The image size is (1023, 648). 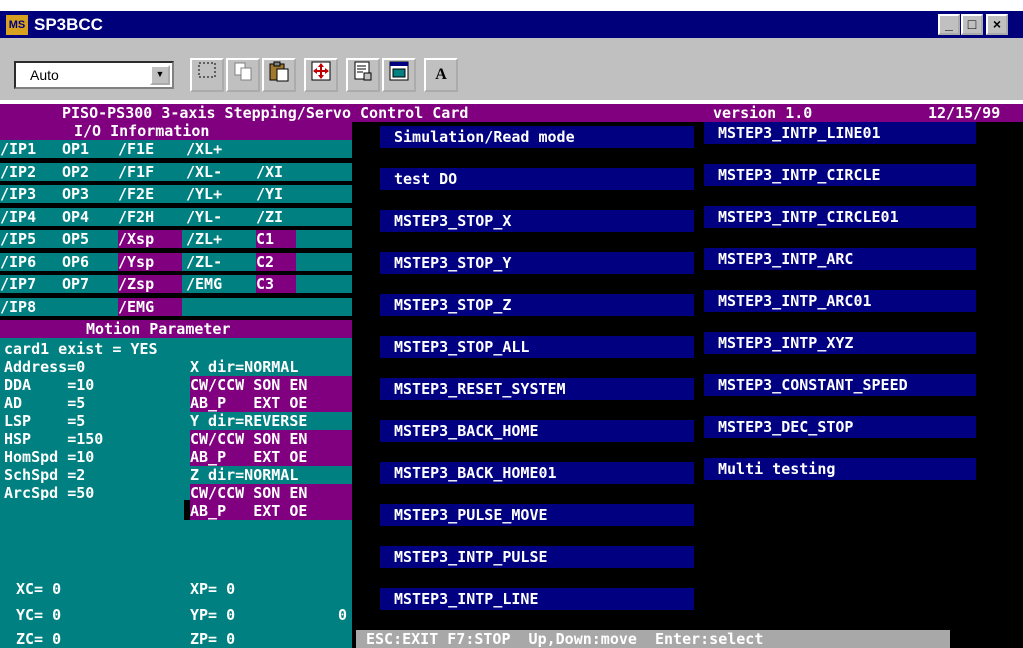 What do you see at coordinates (840, 301) in the screenshot?
I see `menu-item: MSTEP3_INTP_ARC01` at bounding box center [840, 301].